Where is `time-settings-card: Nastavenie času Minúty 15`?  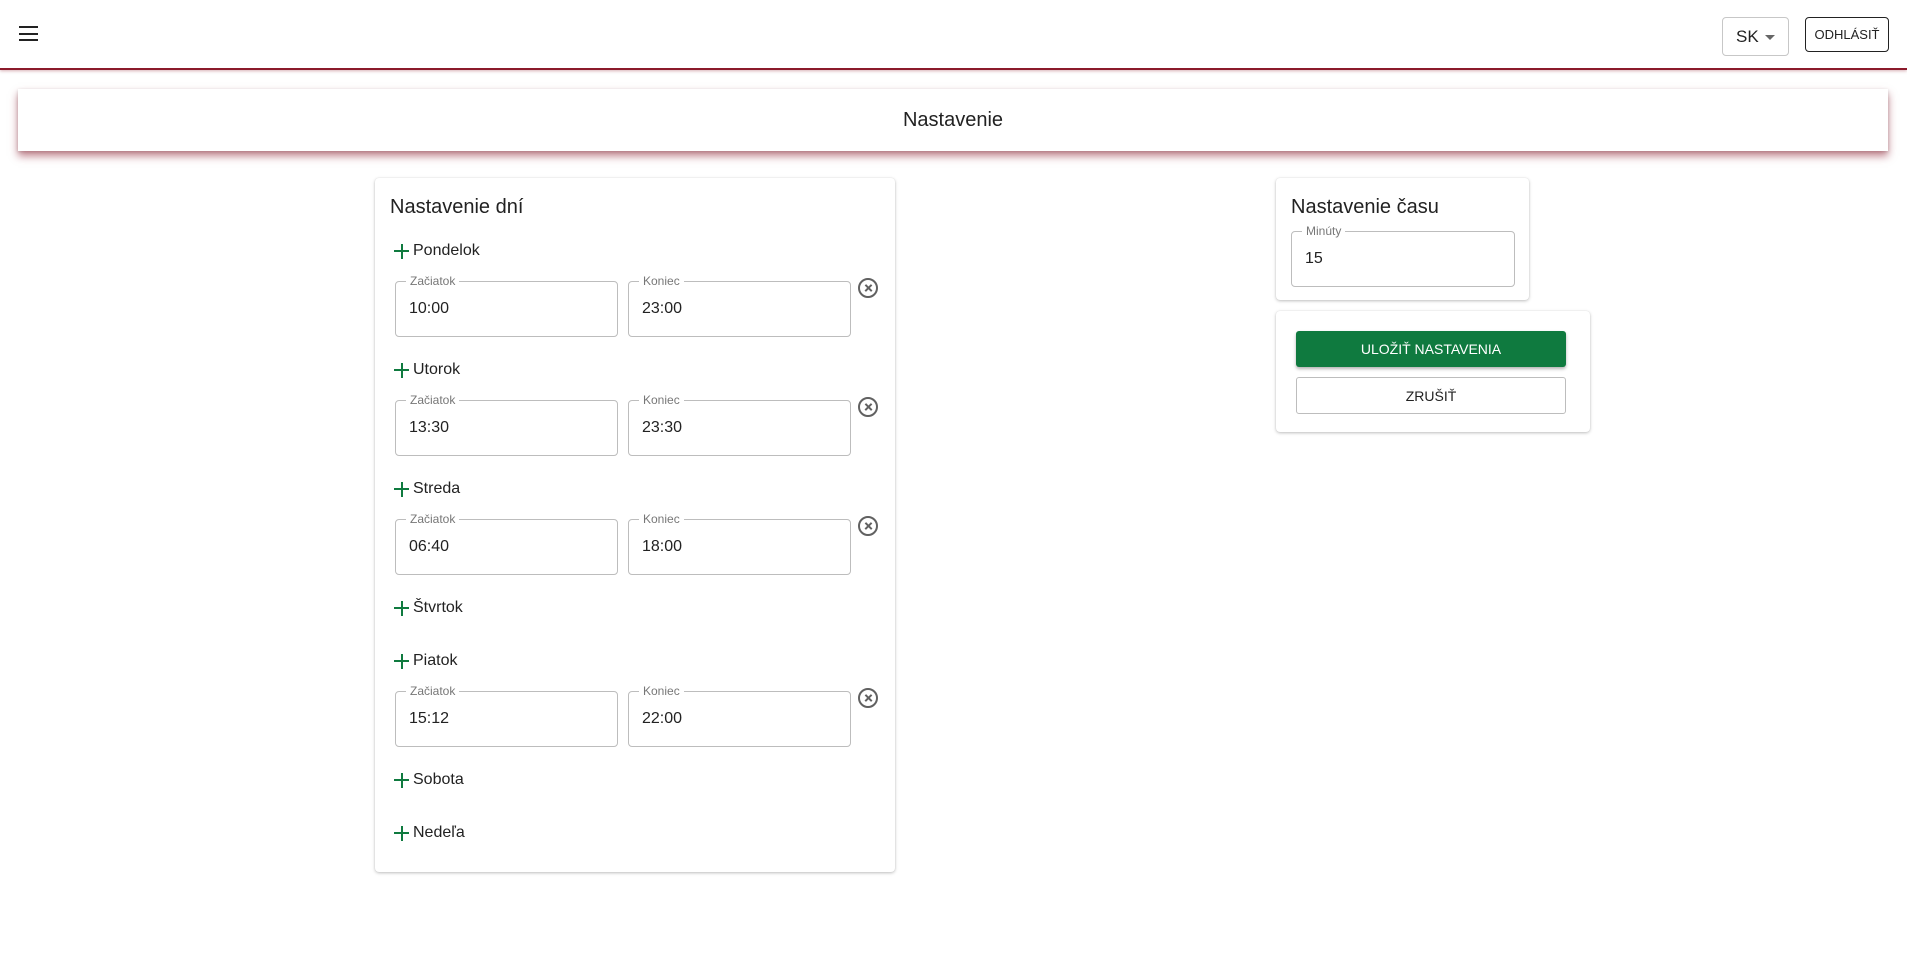 time-settings-card: Nastavenie času Minúty 15 is located at coordinates (1402, 239).